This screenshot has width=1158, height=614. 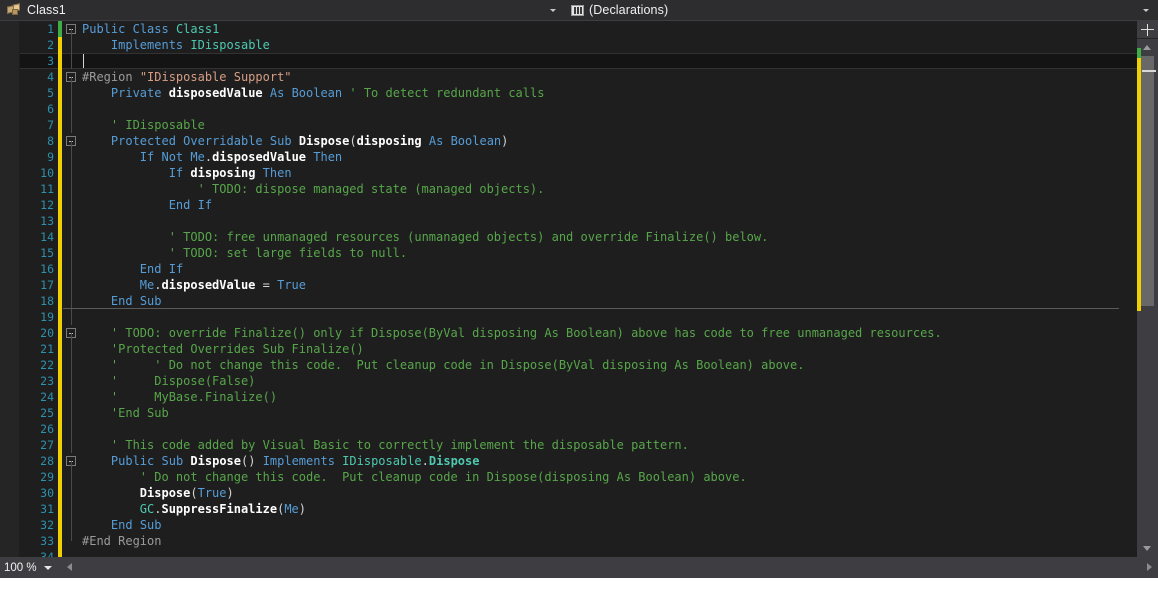 I want to click on code-text: Implements IDisposable, so click(x=190, y=45).